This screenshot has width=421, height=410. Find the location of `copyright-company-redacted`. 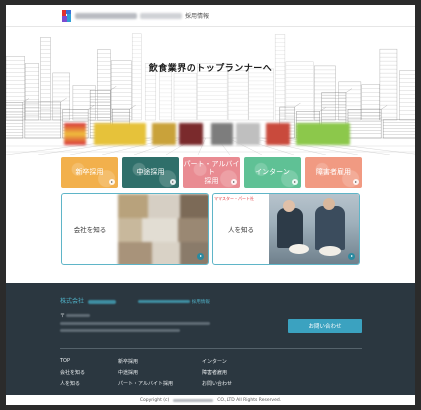

copyright-company-redacted is located at coordinates (193, 400).